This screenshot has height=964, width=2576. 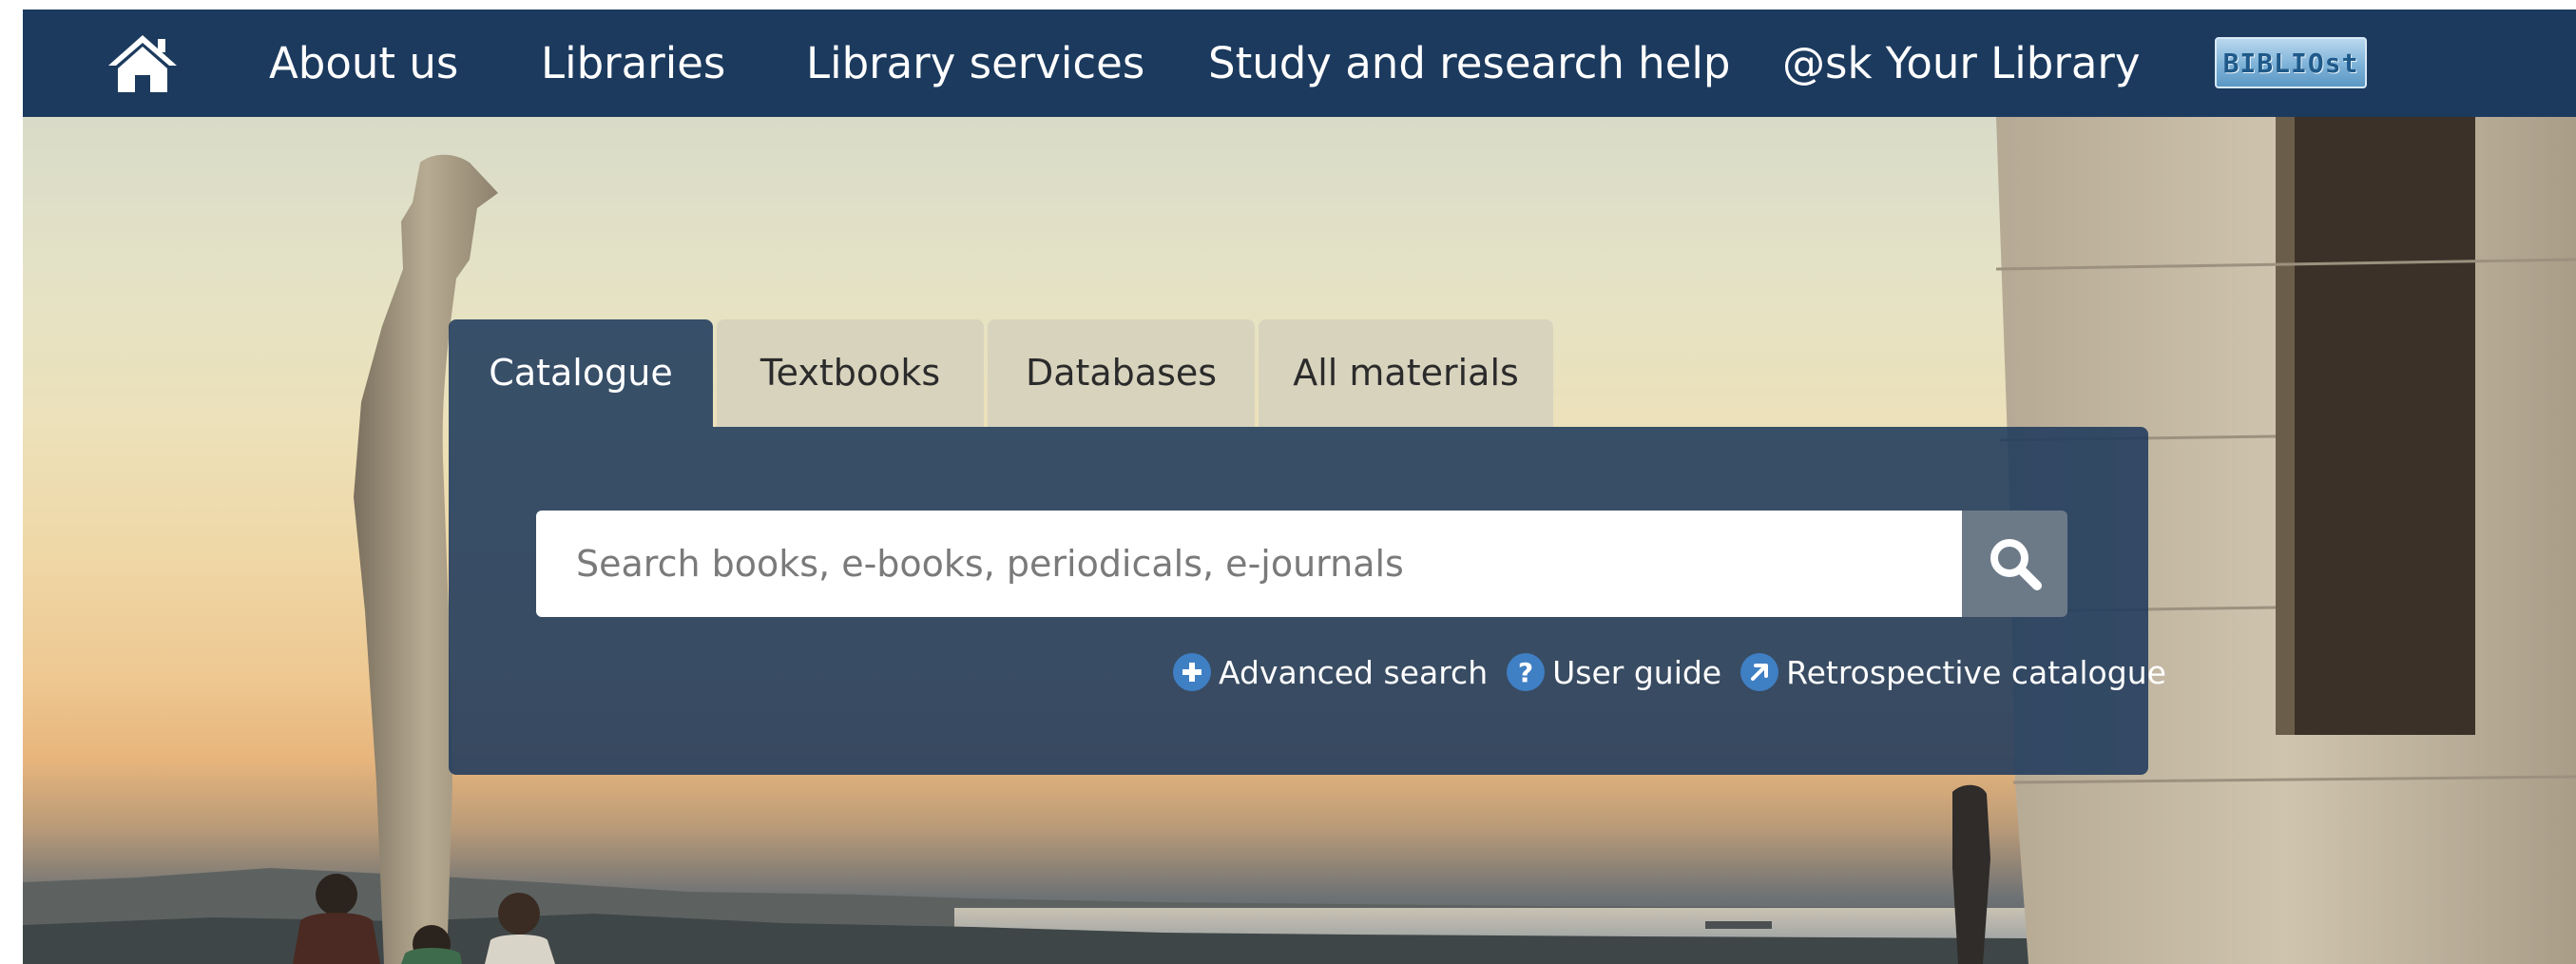 I want to click on advanced-search-label: Advanced search, so click(x=1354, y=672).